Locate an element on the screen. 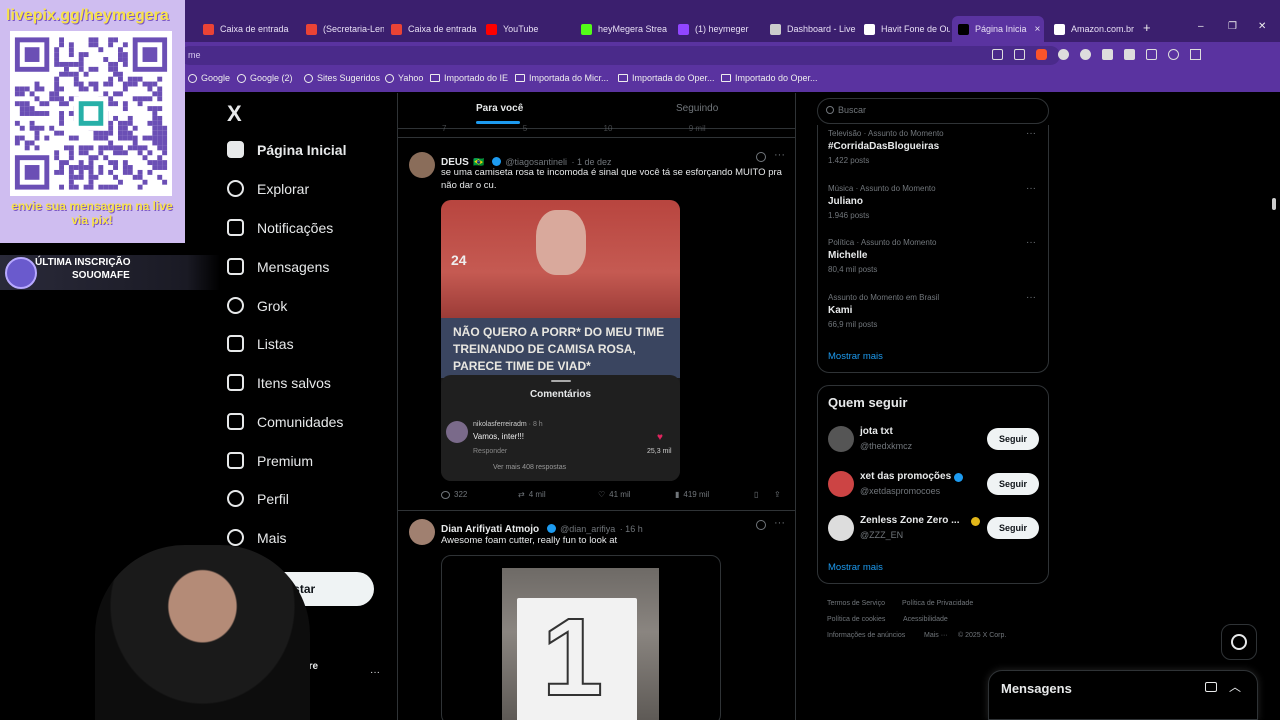  share-icon is located at coordinates (1019, 54).